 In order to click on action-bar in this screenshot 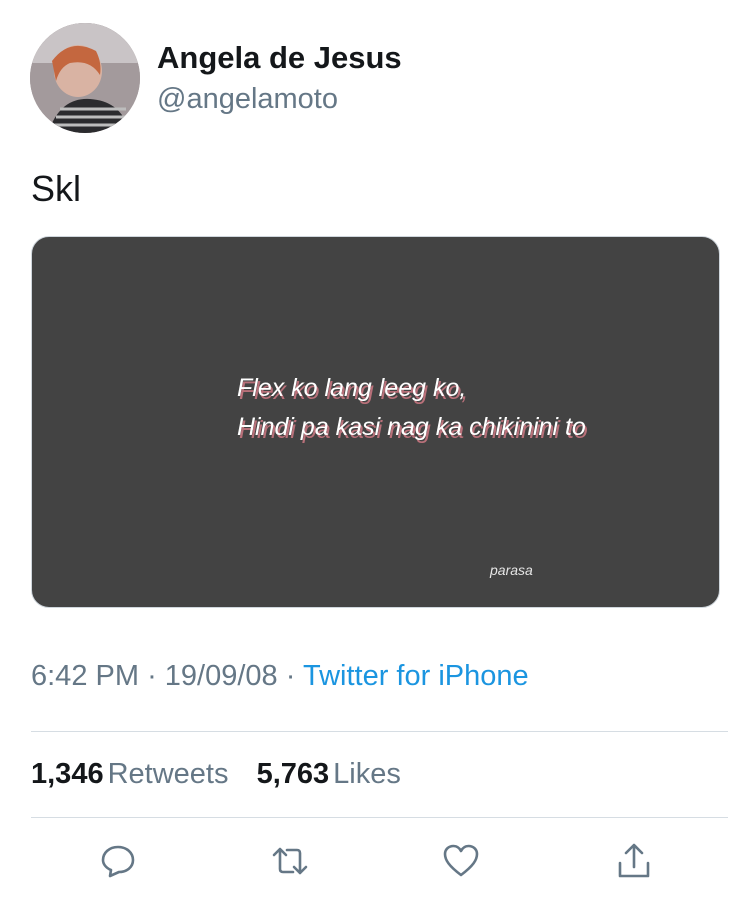, I will do `click(375, 863)`.